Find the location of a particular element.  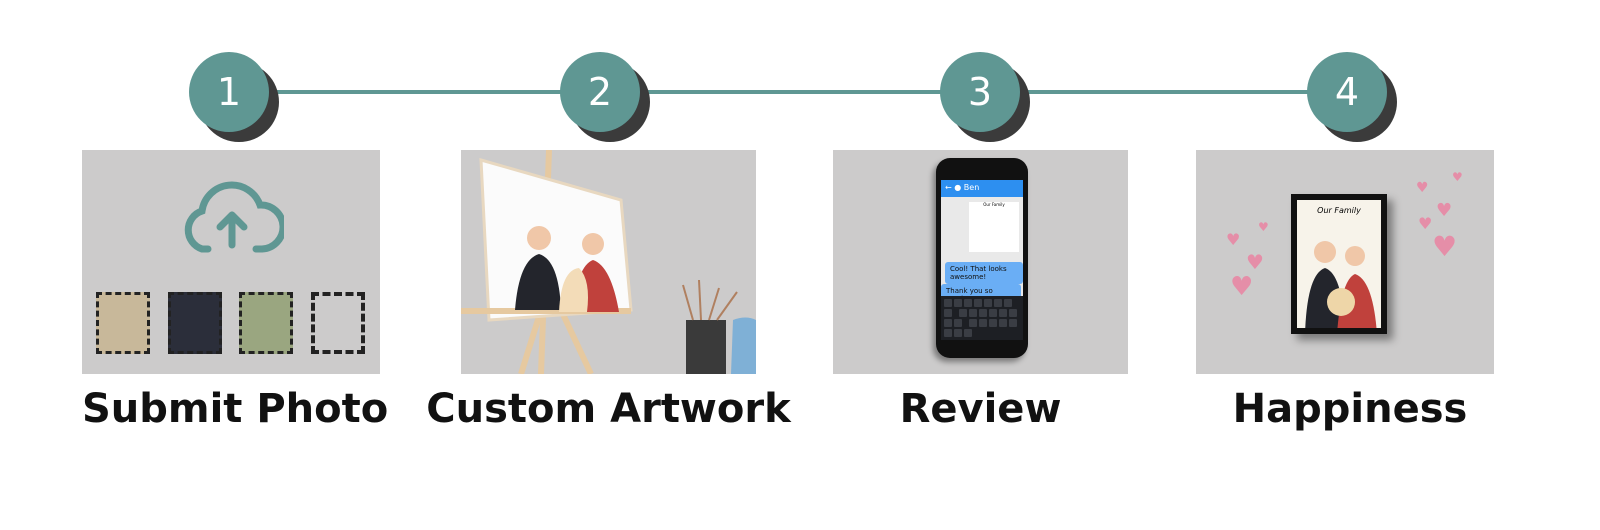

happiness-panel: Our Family ♥ ♥ ♥ ♥ ♥ ♥ ♥ ♥ ♥ is located at coordinates (1345, 262).